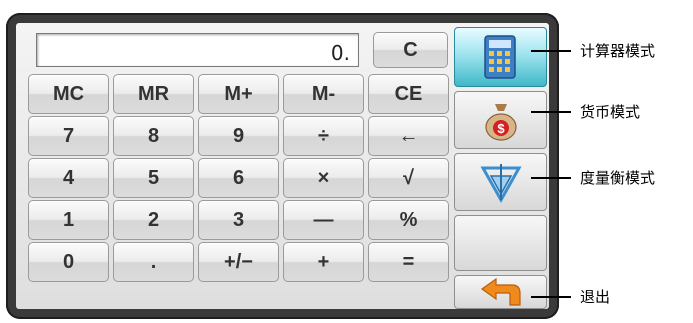  Describe the element at coordinates (551, 297) in the screenshot. I see `callout-line-exit` at that location.